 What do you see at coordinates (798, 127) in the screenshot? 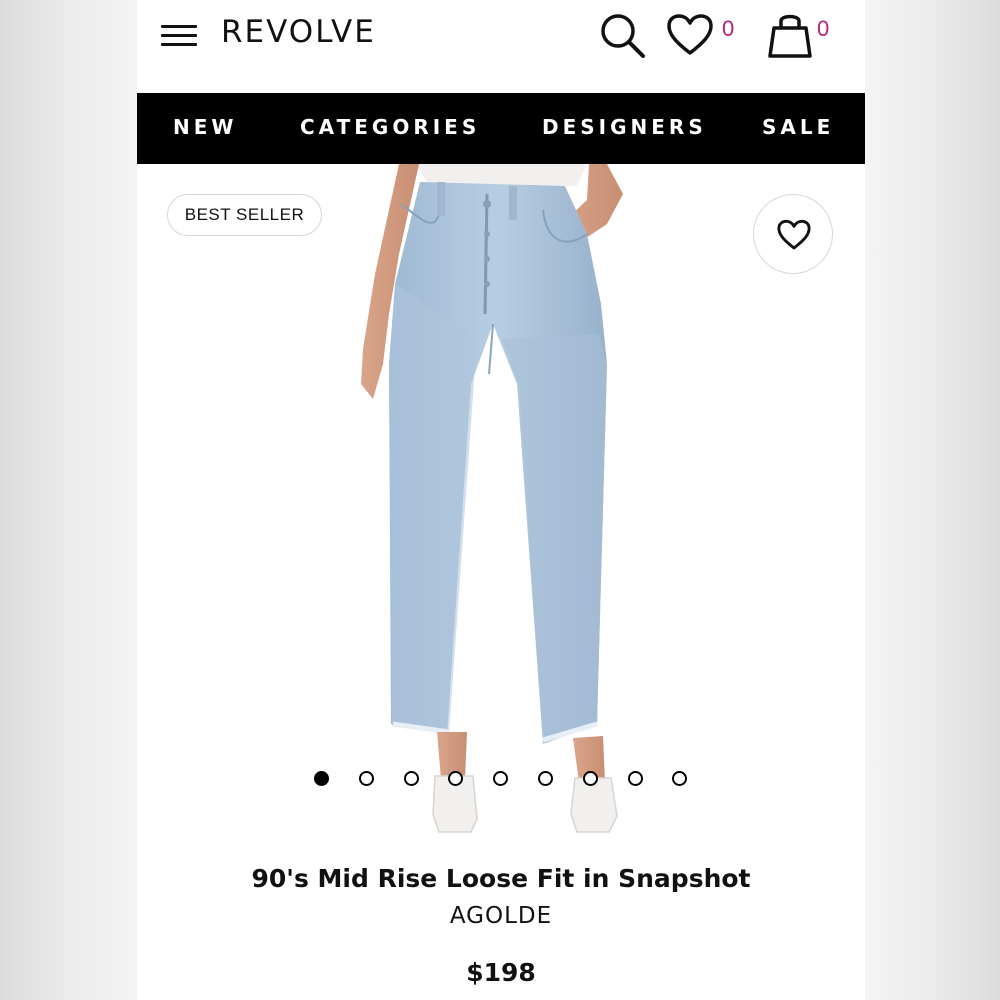
I see `nav-item-sale: SALE` at bounding box center [798, 127].